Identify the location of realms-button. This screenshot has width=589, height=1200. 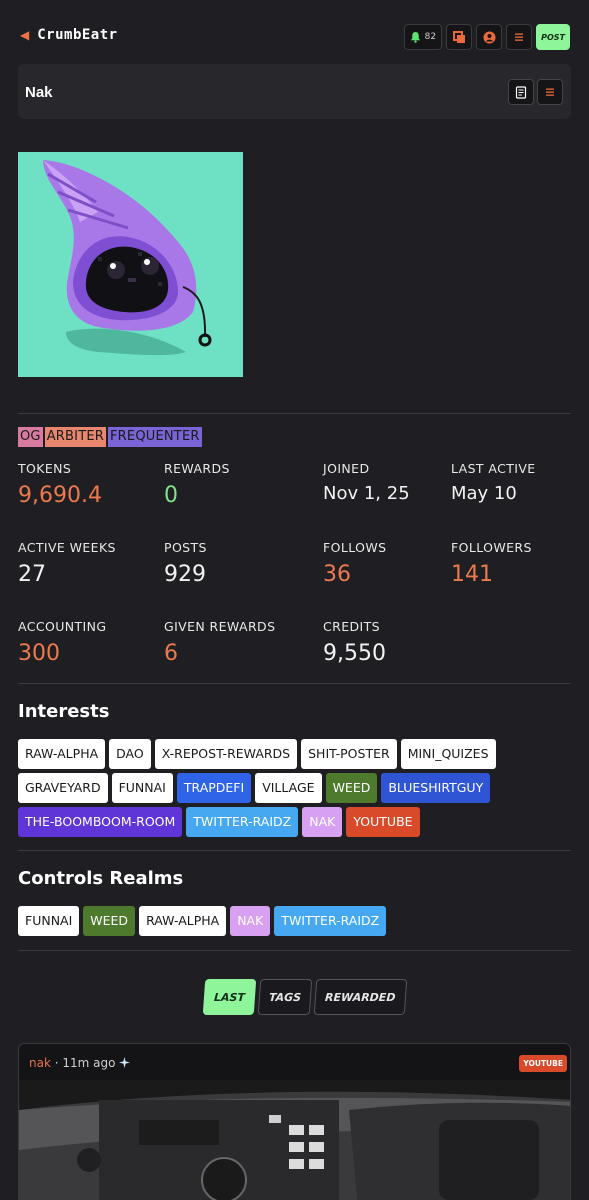
(459, 37).